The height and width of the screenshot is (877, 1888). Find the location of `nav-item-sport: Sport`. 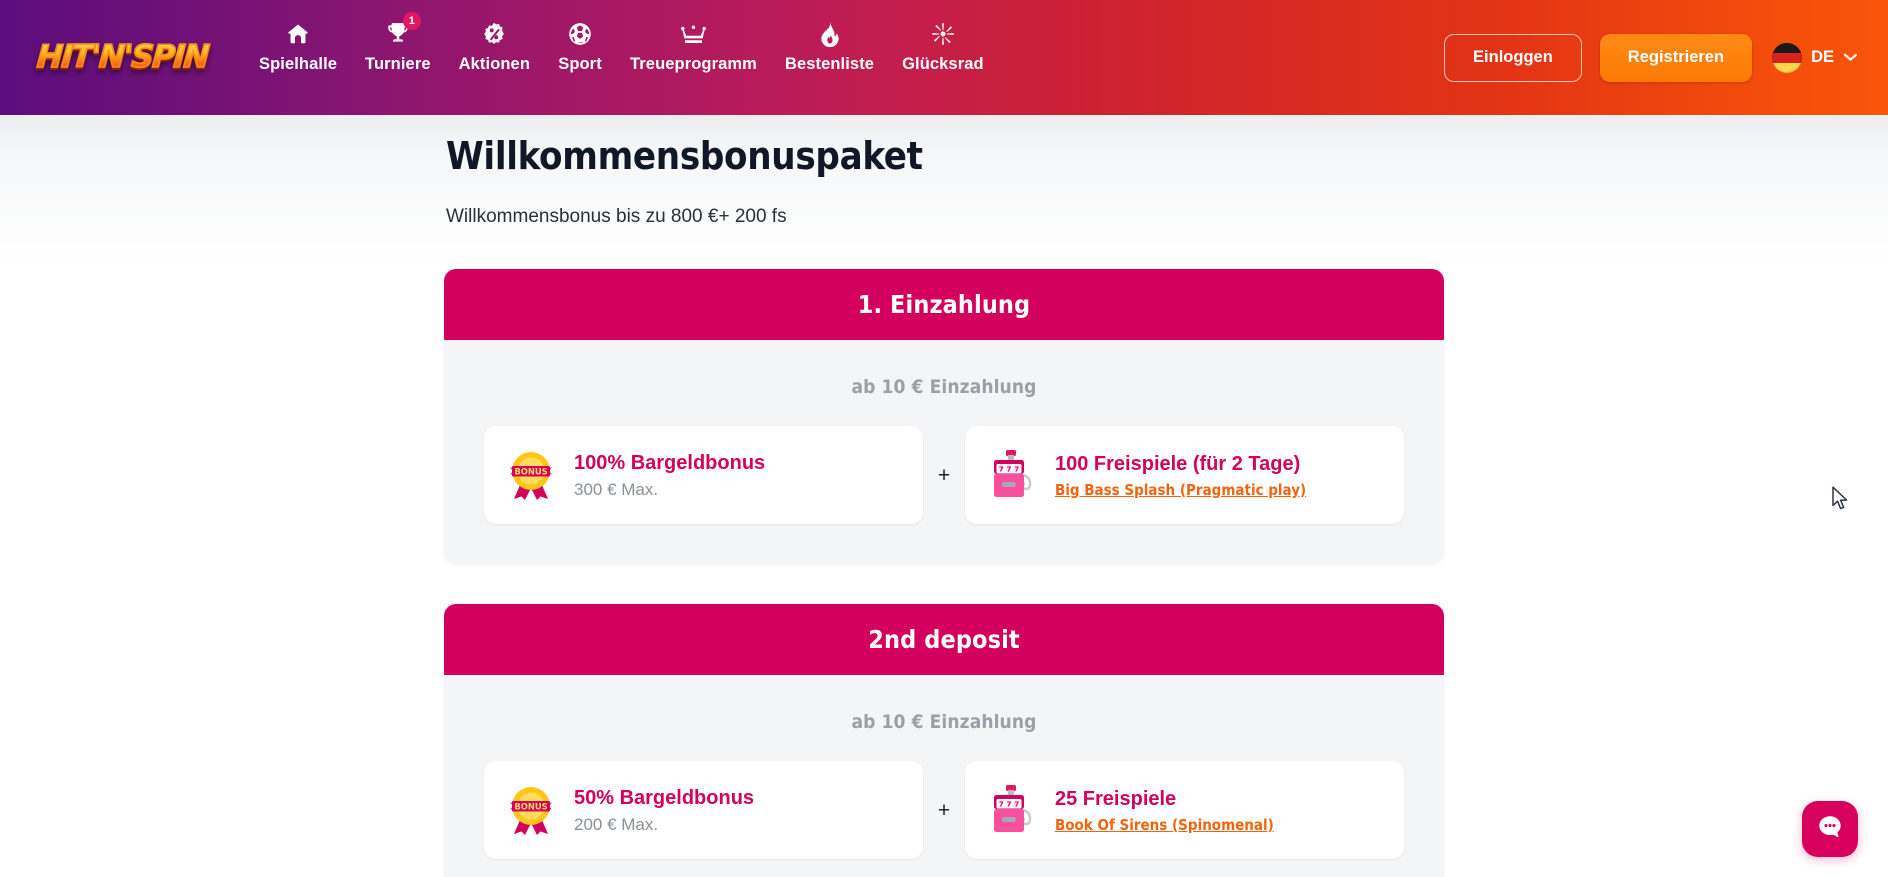

nav-item-sport: Sport is located at coordinates (580, 46).